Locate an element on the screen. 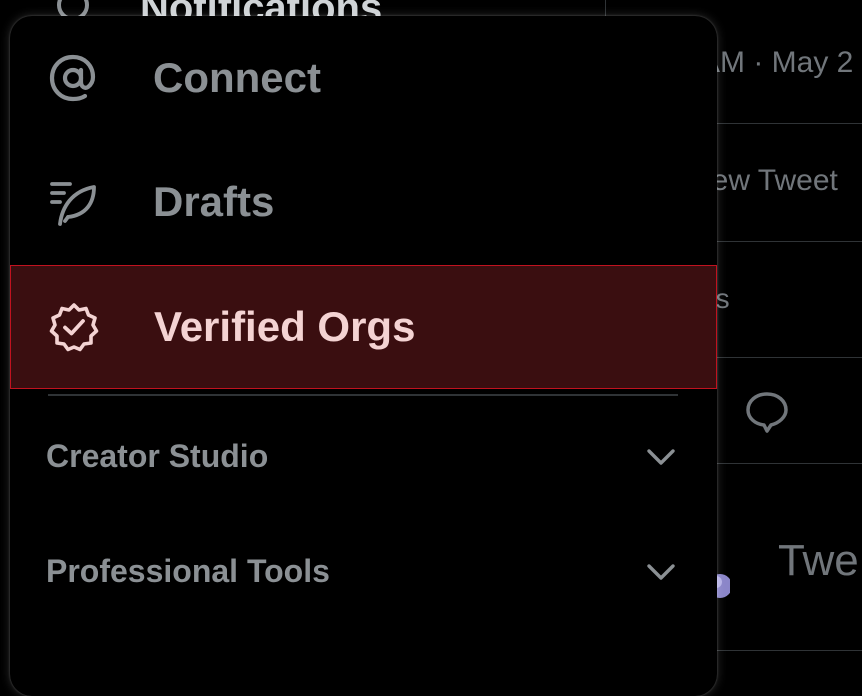 This screenshot has width=862, height=696. section-label: Creator Studio is located at coordinates (157, 456).